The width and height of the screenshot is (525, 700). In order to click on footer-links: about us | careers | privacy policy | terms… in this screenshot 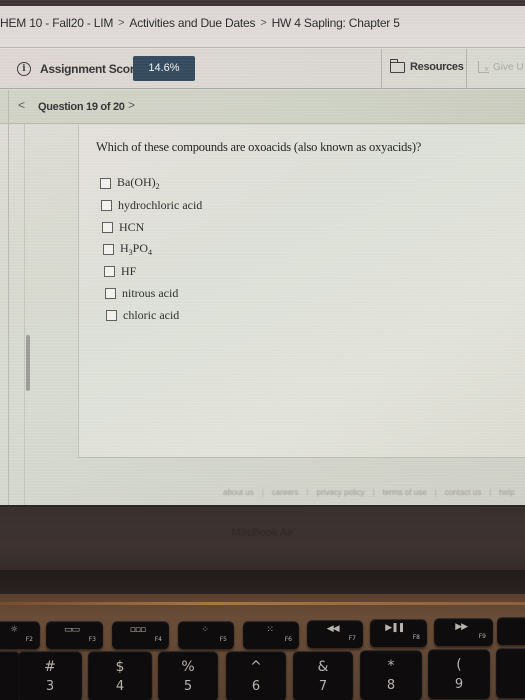, I will do `click(369, 492)`.